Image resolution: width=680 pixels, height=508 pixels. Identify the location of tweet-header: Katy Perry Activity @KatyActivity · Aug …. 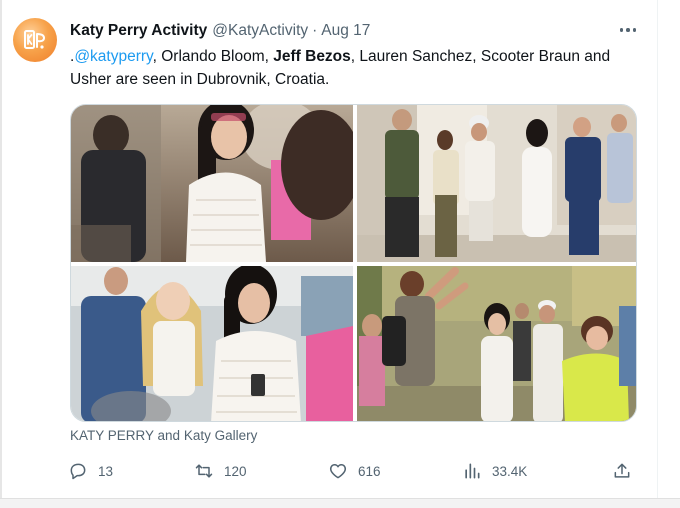
(220, 31).